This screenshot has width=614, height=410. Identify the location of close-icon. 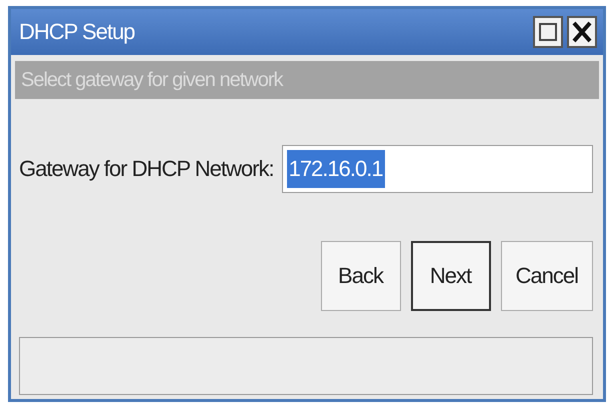
(582, 32).